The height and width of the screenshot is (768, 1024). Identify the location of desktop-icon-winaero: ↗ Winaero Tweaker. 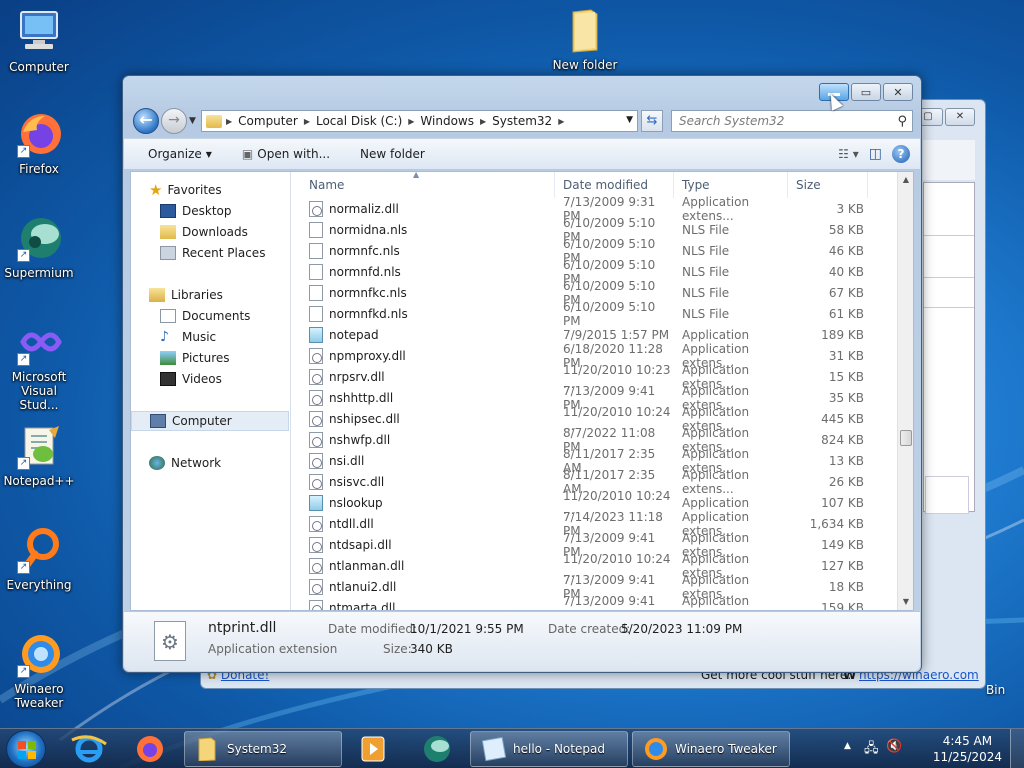
(39, 670).